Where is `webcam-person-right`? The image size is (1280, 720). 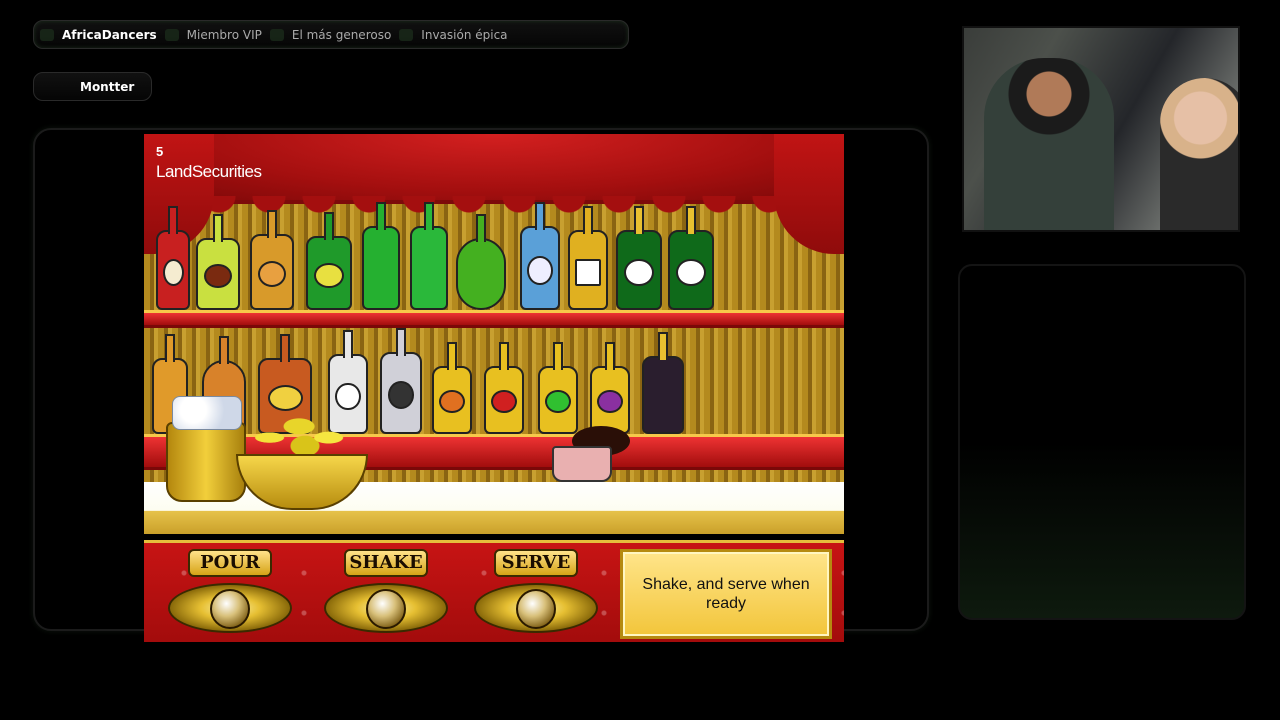
webcam-person-right is located at coordinates (1199, 154).